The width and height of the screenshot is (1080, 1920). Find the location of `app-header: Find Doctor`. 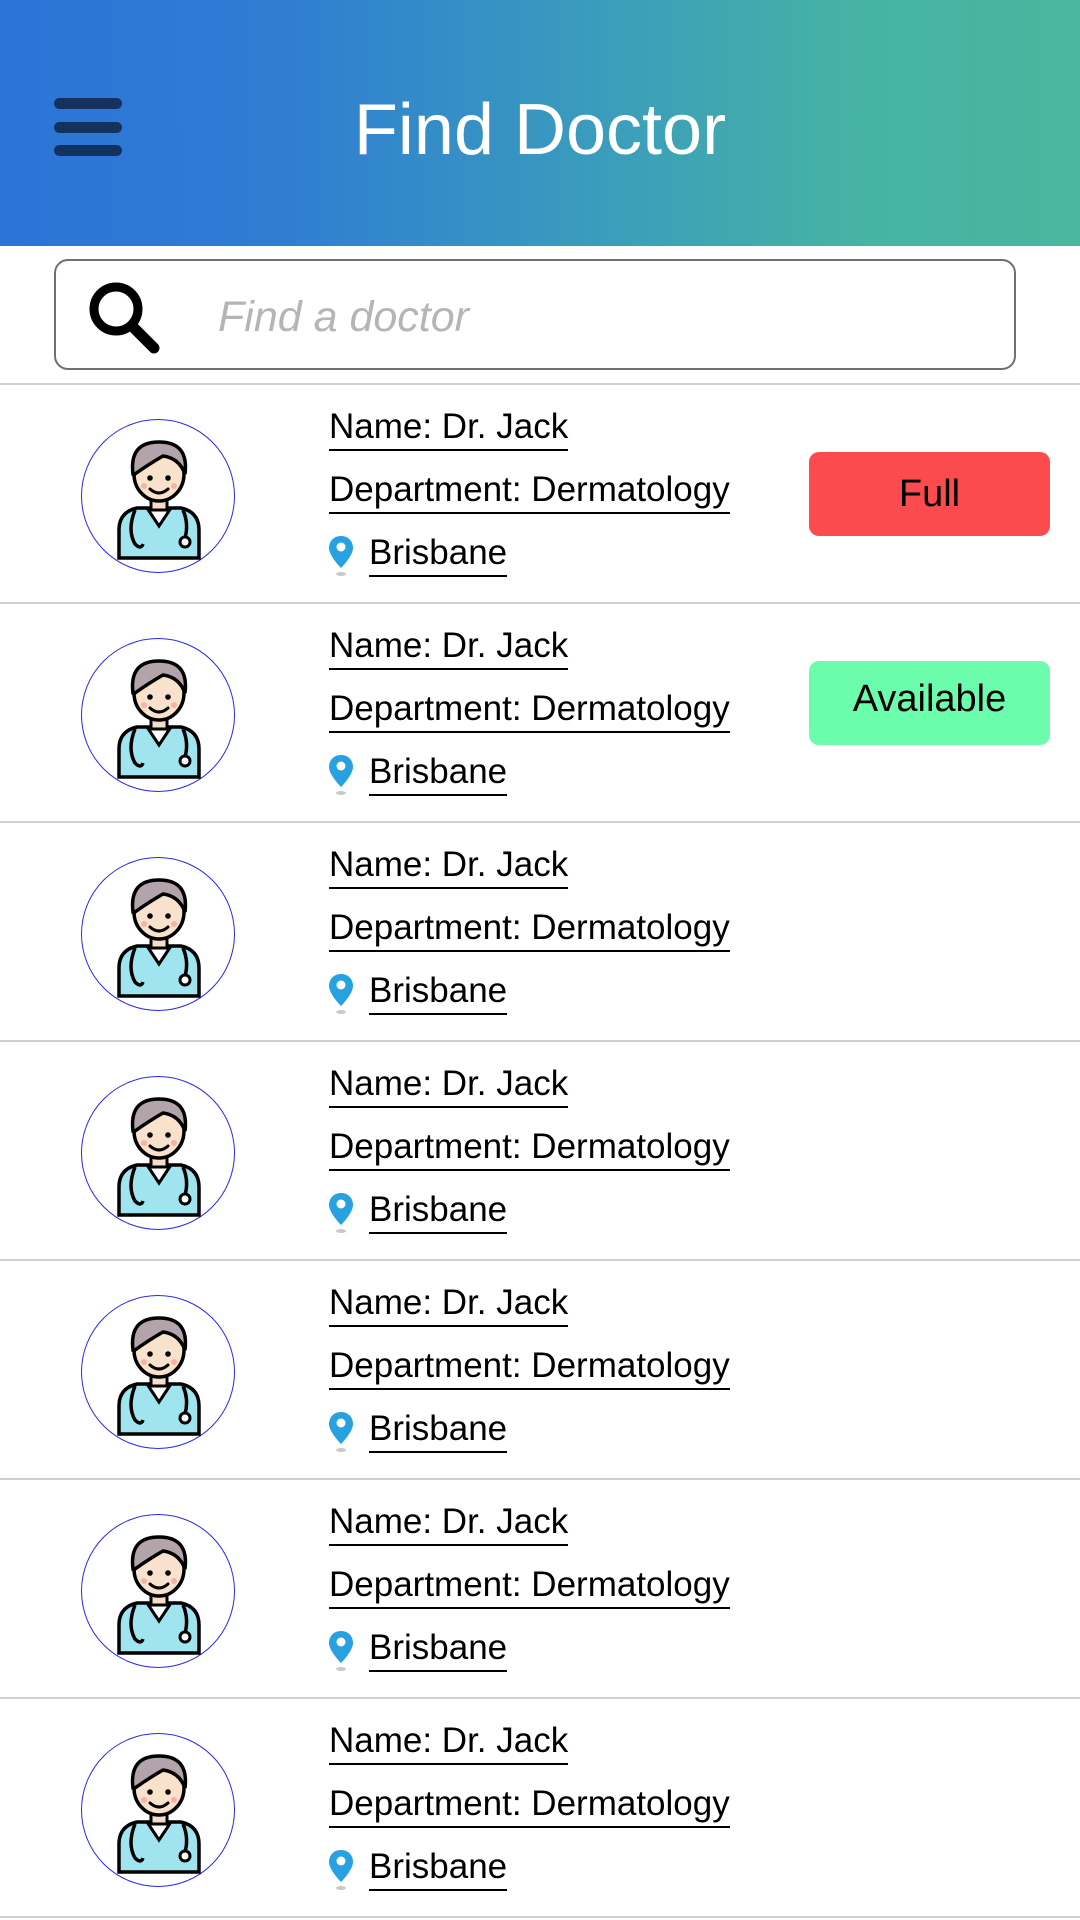

app-header: Find Doctor is located at coordinates (540, 123).